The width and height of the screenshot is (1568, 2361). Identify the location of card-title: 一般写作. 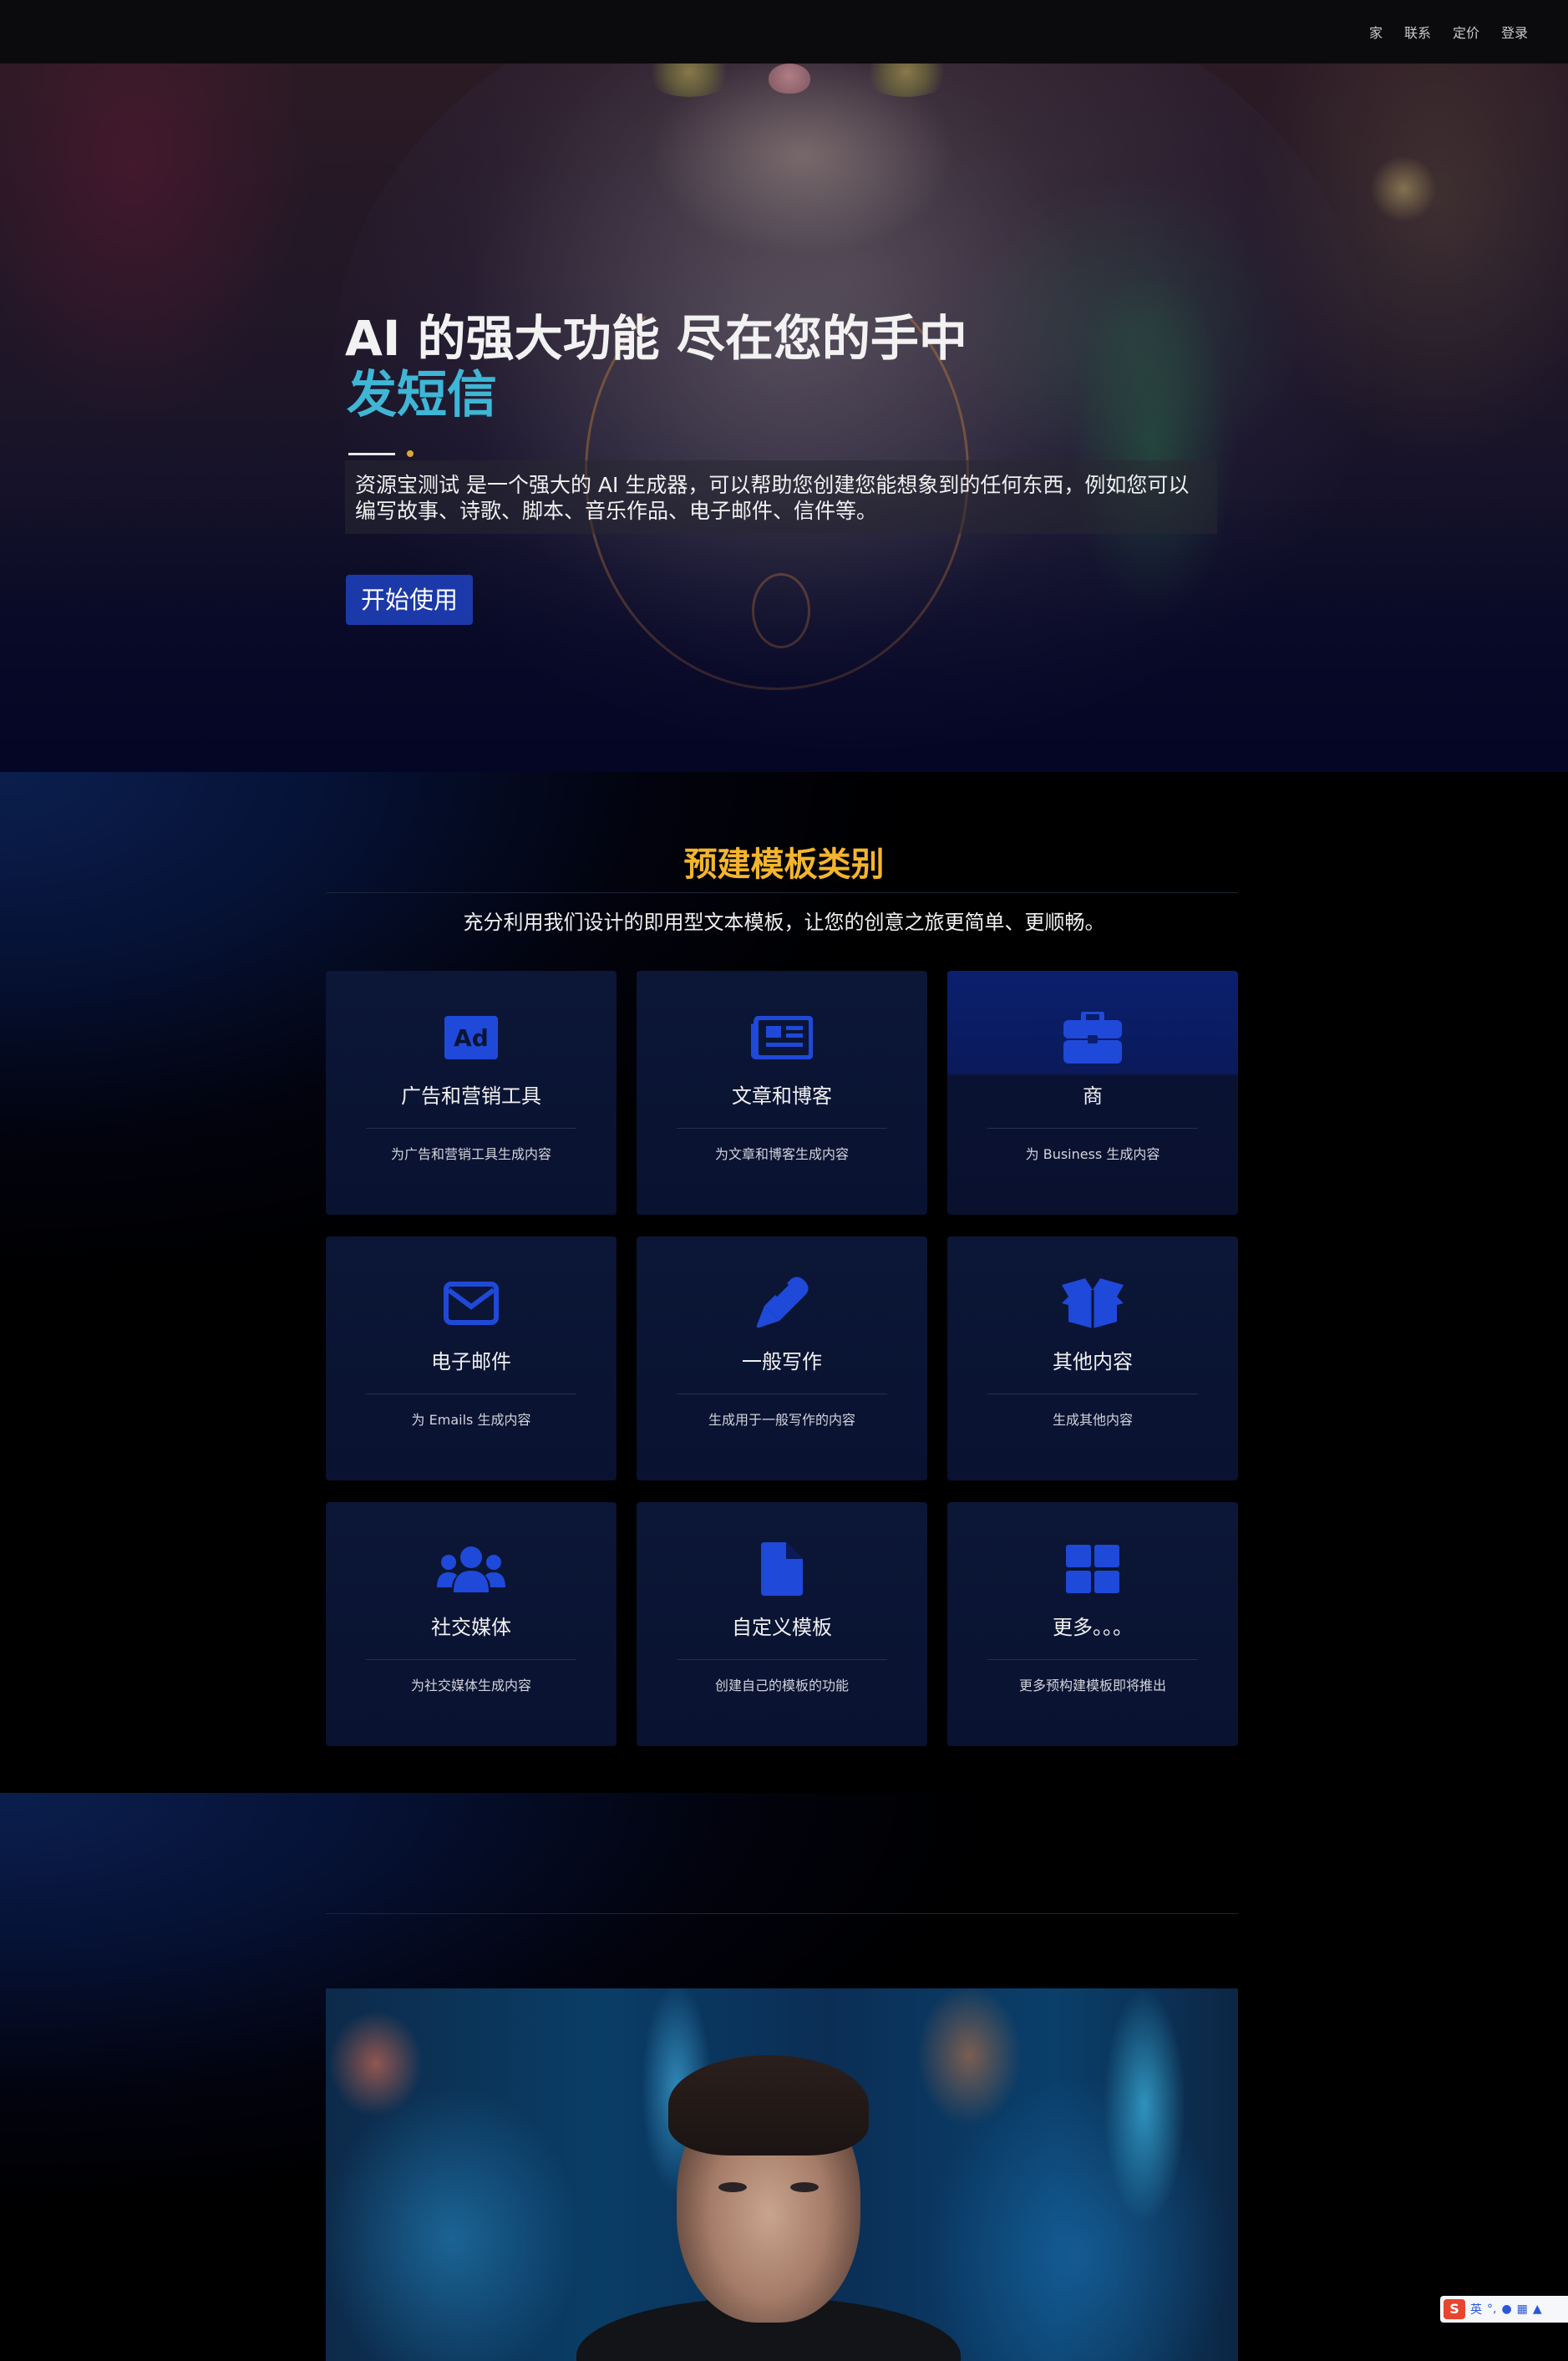
(782, 1362).